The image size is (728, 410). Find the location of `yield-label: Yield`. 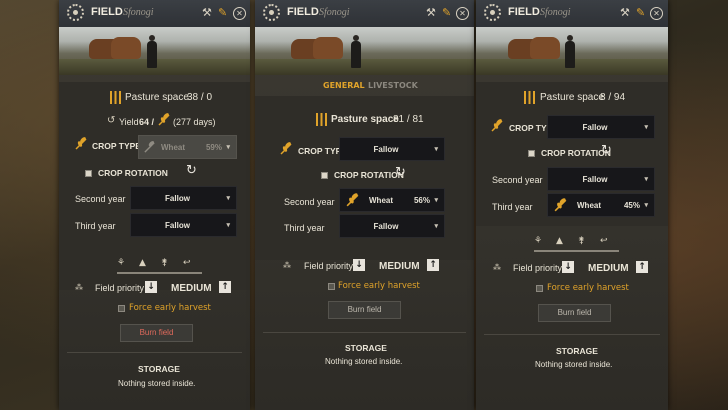

yield-label: Yield is located at coordinates (129, 122).